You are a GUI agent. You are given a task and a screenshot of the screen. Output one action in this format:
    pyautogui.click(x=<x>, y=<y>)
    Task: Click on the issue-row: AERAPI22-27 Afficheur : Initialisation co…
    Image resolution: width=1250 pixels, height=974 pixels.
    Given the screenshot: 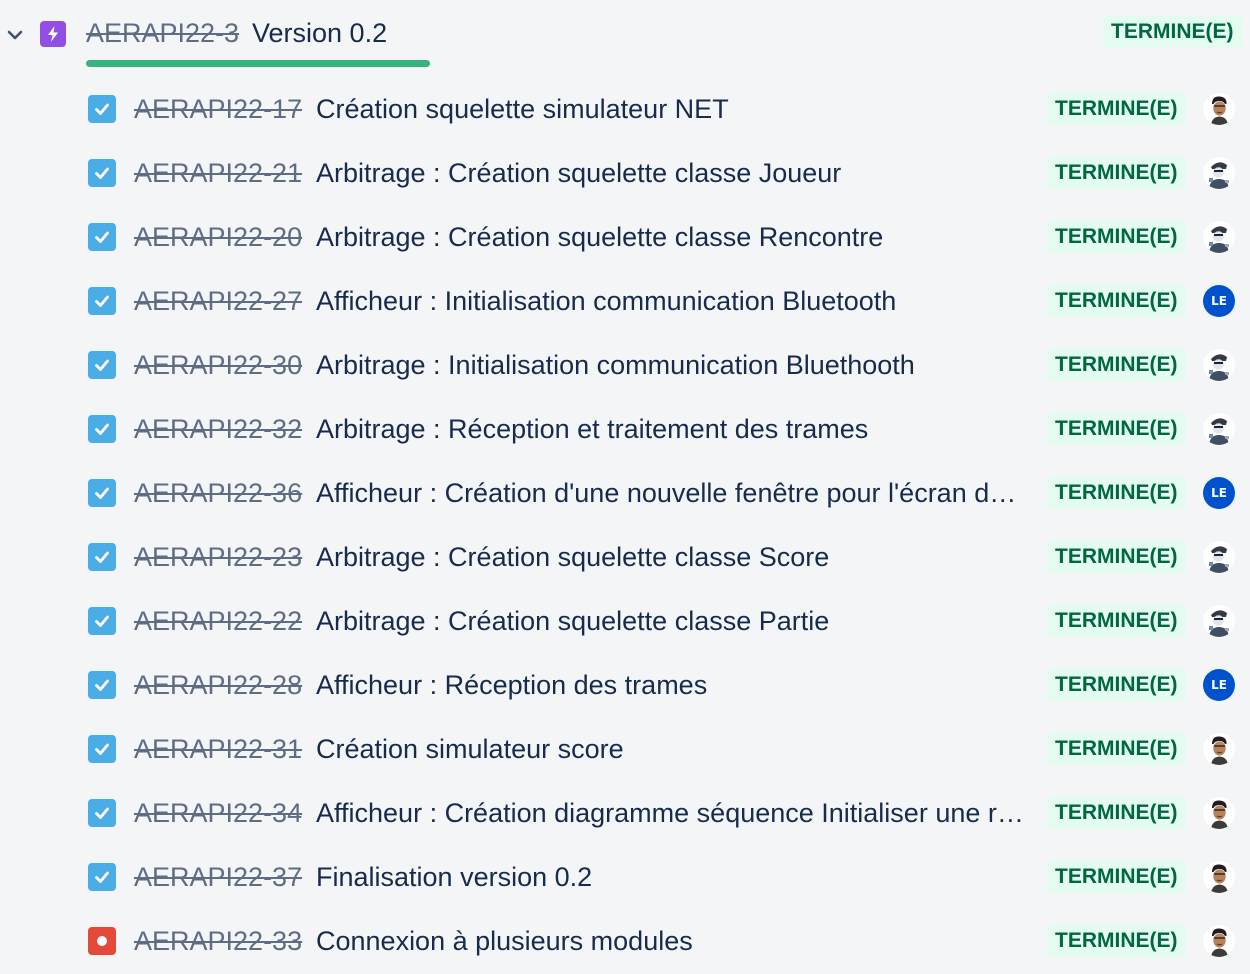 What is the action you would take?
    pyautogui.click(x=625, y=302)
    